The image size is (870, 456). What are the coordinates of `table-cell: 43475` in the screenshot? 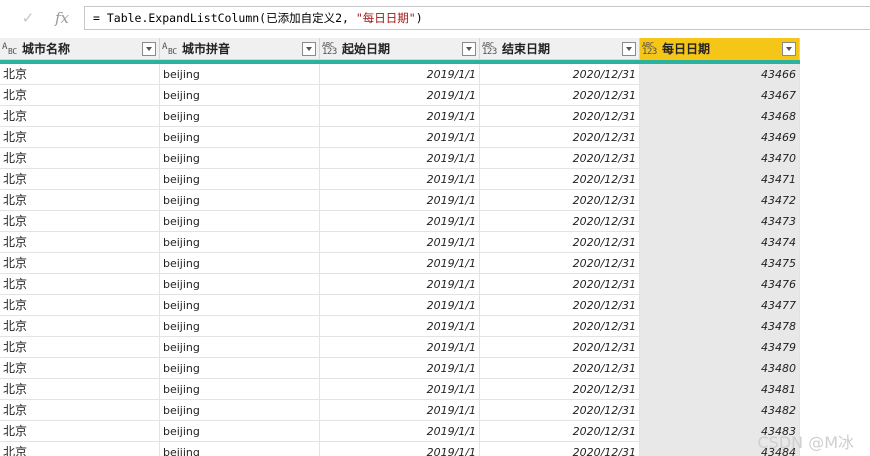 It's located at (720, 263).